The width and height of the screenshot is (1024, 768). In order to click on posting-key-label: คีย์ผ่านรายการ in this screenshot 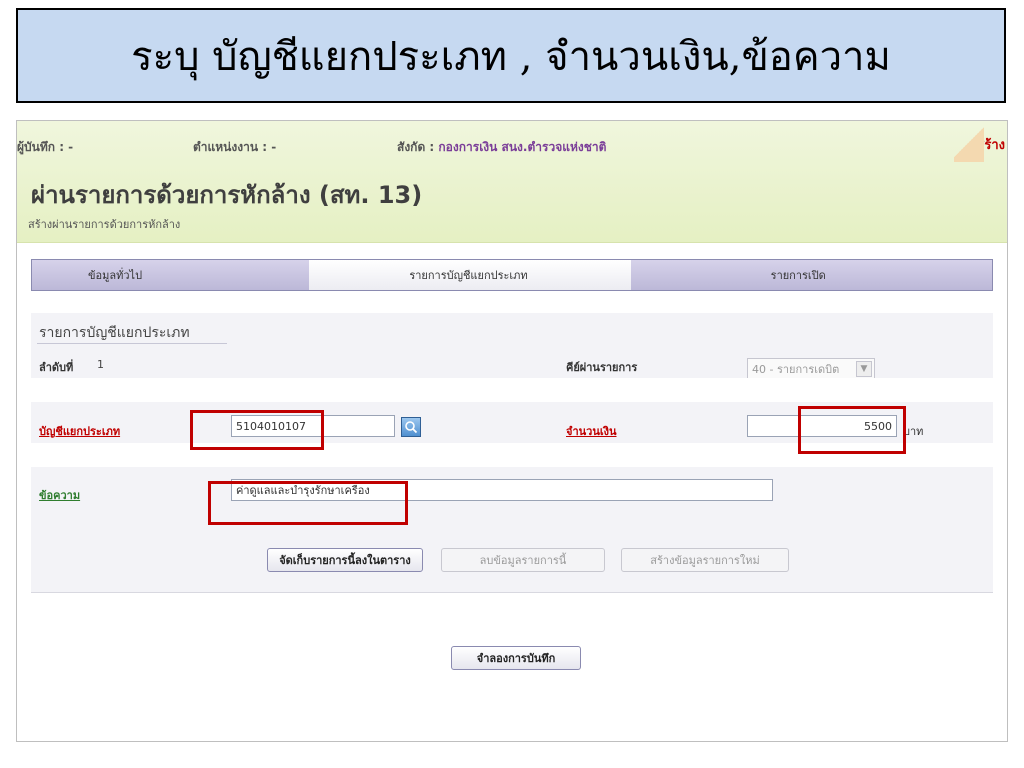, I will do `click(602, 367)`.